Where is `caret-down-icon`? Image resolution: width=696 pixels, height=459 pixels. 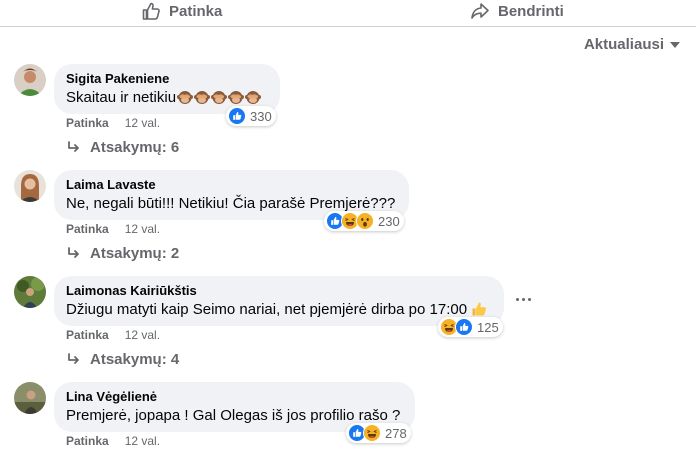 caret-down-icon is located at coordinates (675, 44).